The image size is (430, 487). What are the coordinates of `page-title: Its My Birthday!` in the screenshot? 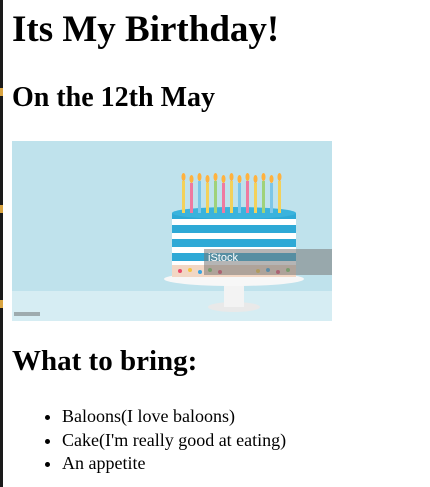 It's located at (146, 29).